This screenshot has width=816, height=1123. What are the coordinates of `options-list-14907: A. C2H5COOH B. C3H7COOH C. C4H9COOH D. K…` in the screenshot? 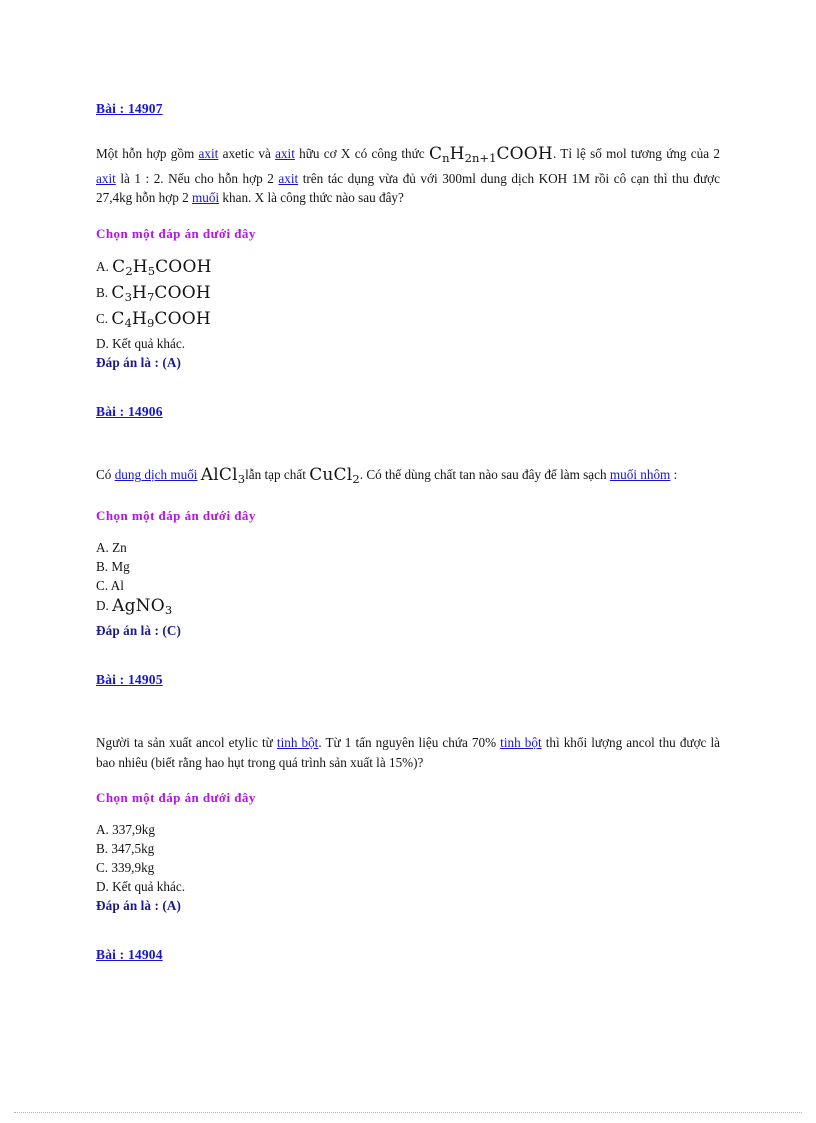 It's located at (408, 305).